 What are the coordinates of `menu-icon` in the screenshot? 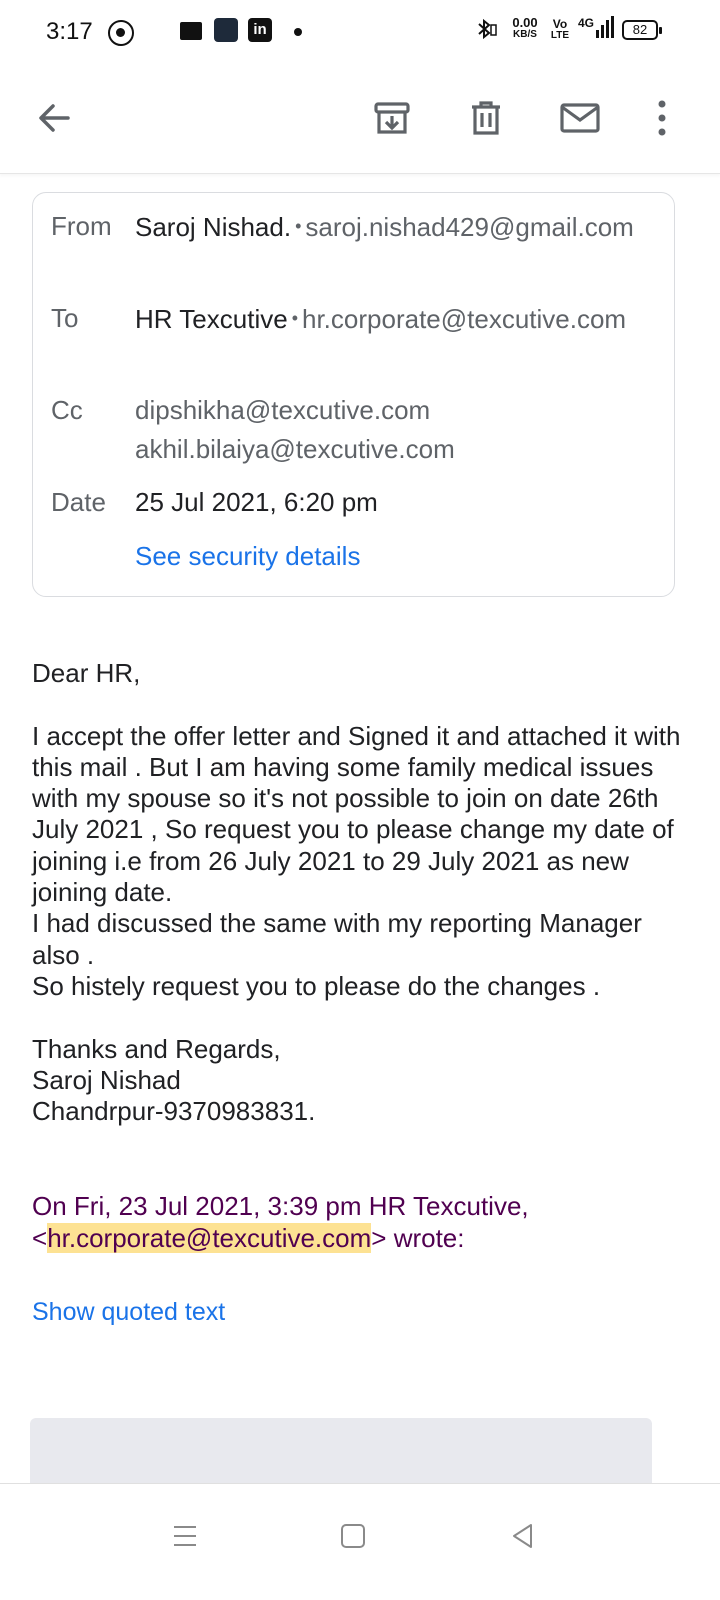 It's located at (185, 1536).